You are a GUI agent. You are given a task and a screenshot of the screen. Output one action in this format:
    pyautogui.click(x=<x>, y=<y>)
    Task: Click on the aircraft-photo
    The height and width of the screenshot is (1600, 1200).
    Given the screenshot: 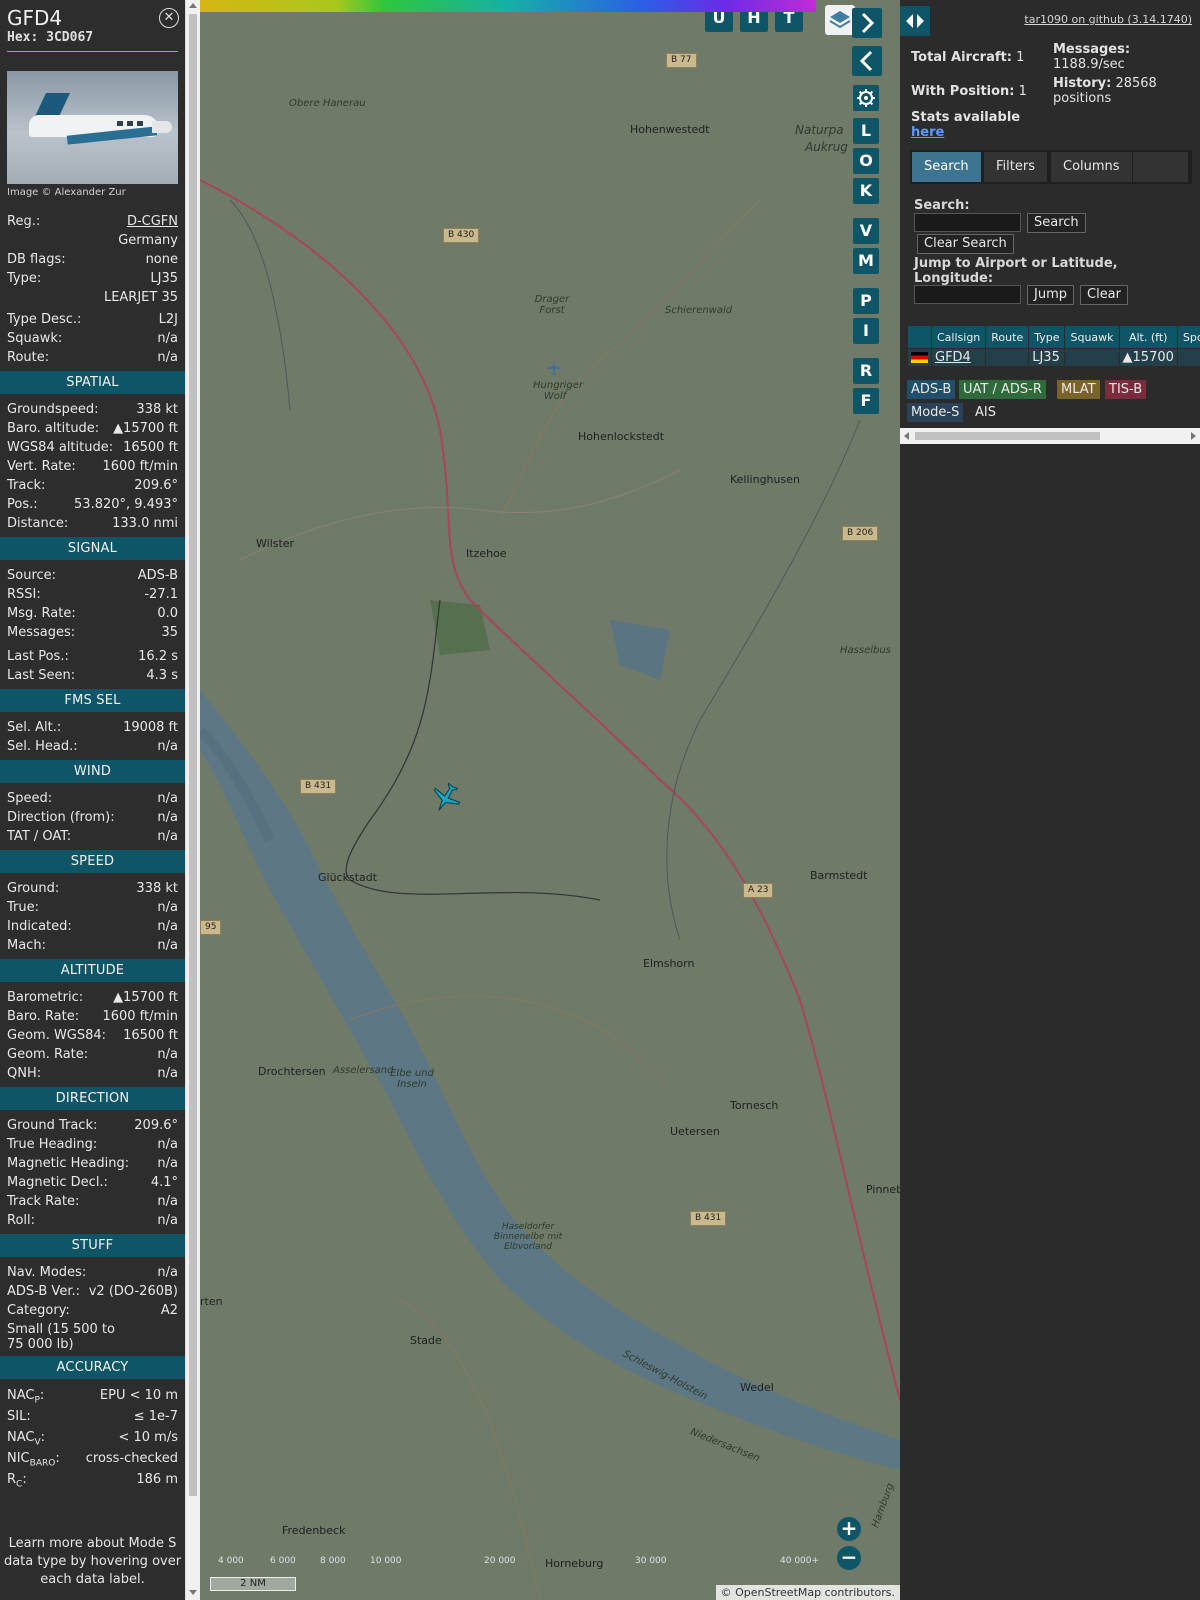 What is the action you would take?
    pyautogui.click(x=92, y=127)
    